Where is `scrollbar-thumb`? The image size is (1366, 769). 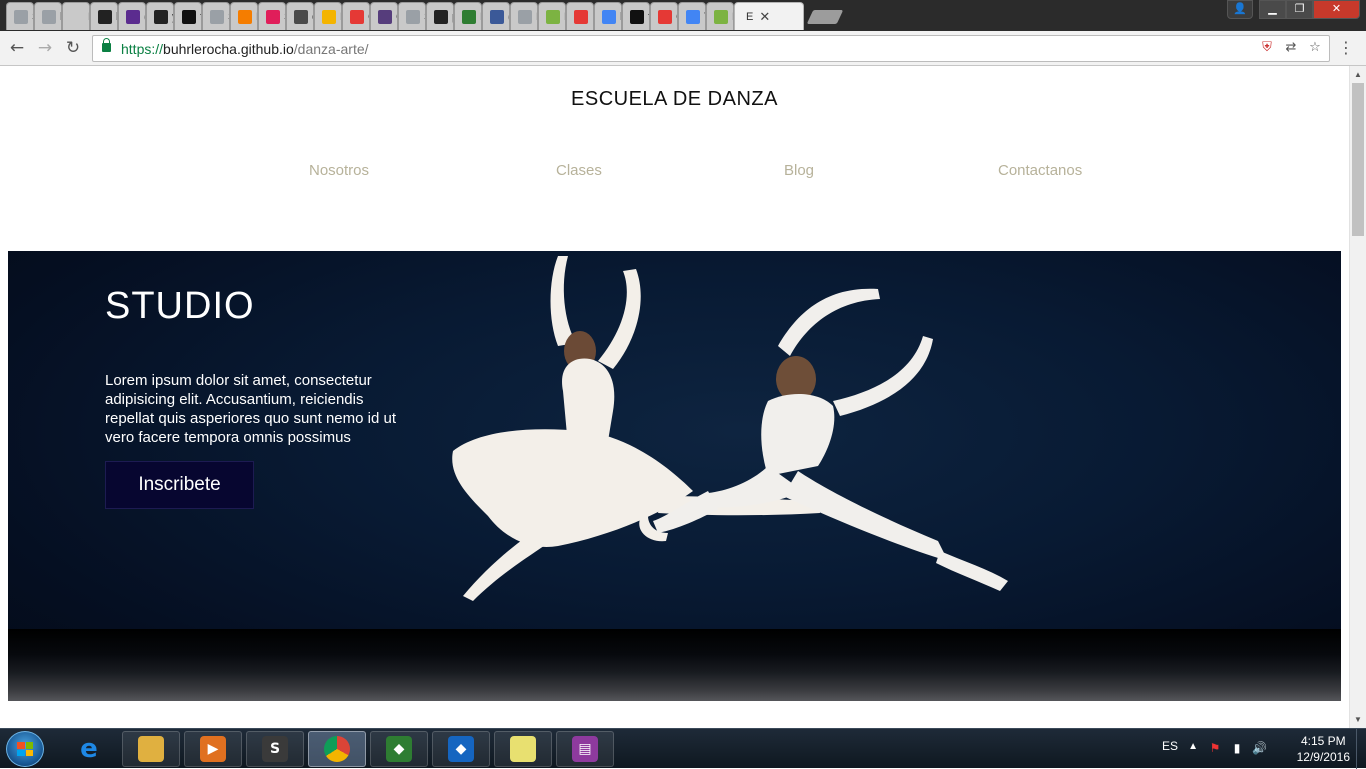 scrollbar-thumb is located at coordinates (1358, 159).